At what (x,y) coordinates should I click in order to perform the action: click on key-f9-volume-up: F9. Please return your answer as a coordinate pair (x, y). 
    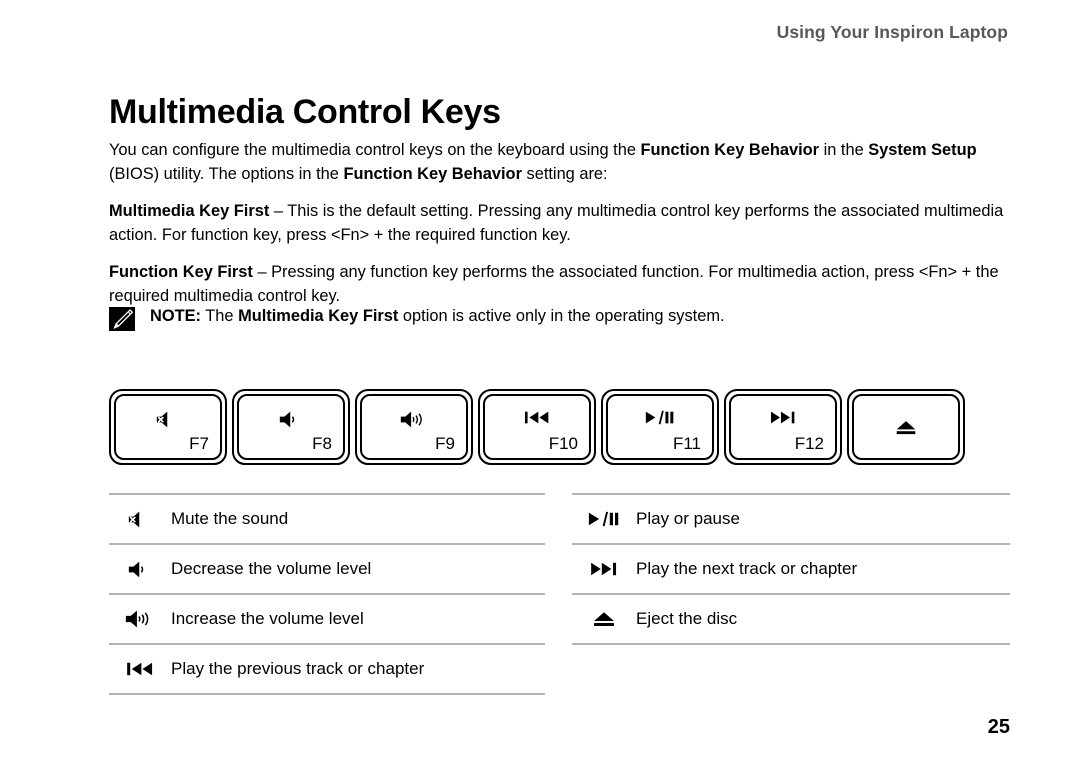
    Looking at the image, I should click on (414, 427).